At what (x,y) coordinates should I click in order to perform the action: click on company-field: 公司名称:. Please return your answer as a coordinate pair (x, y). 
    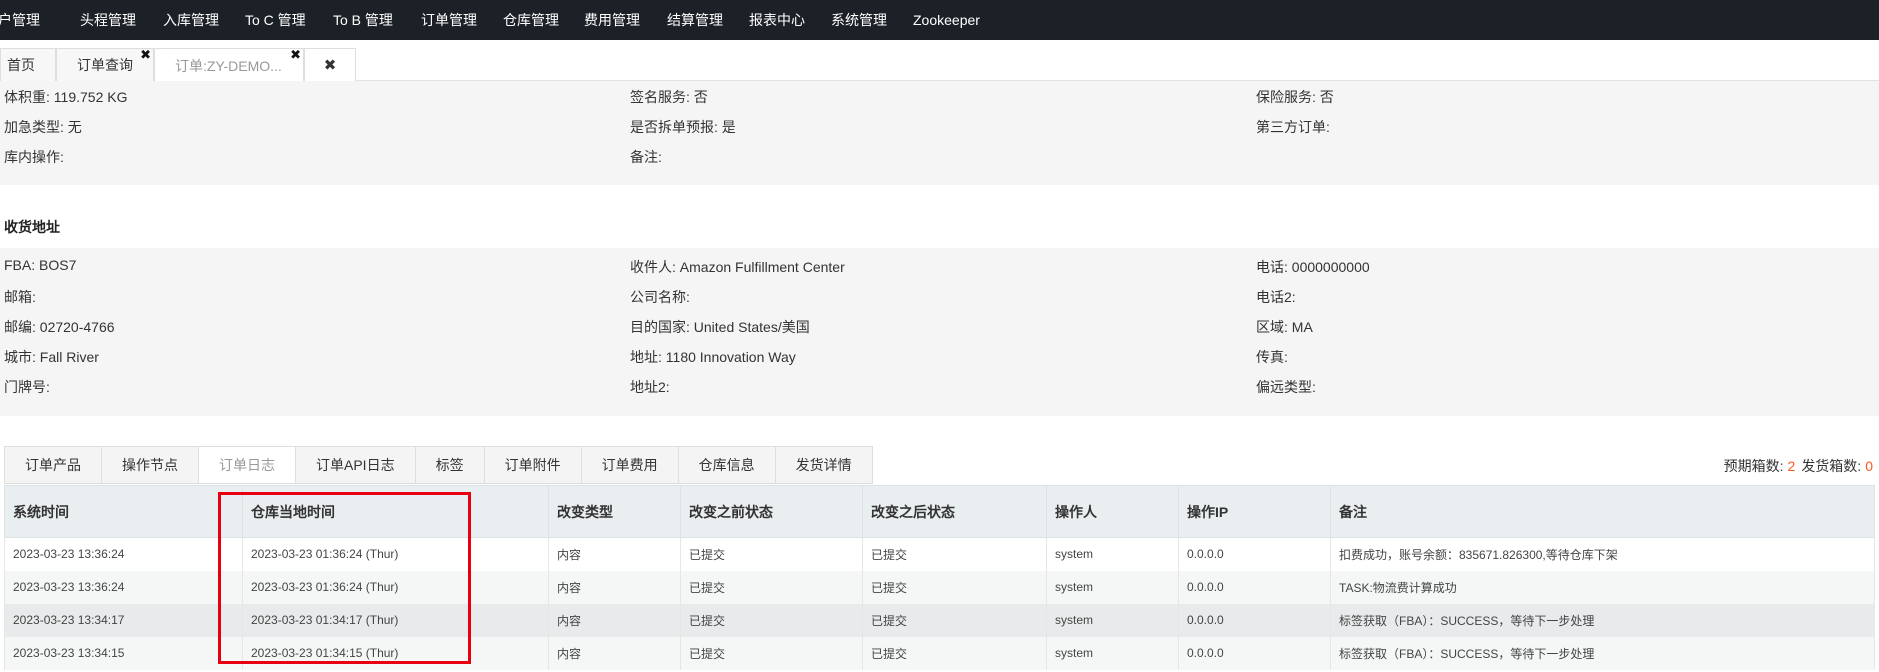
    Looking at the image, I should click on (660, 297).